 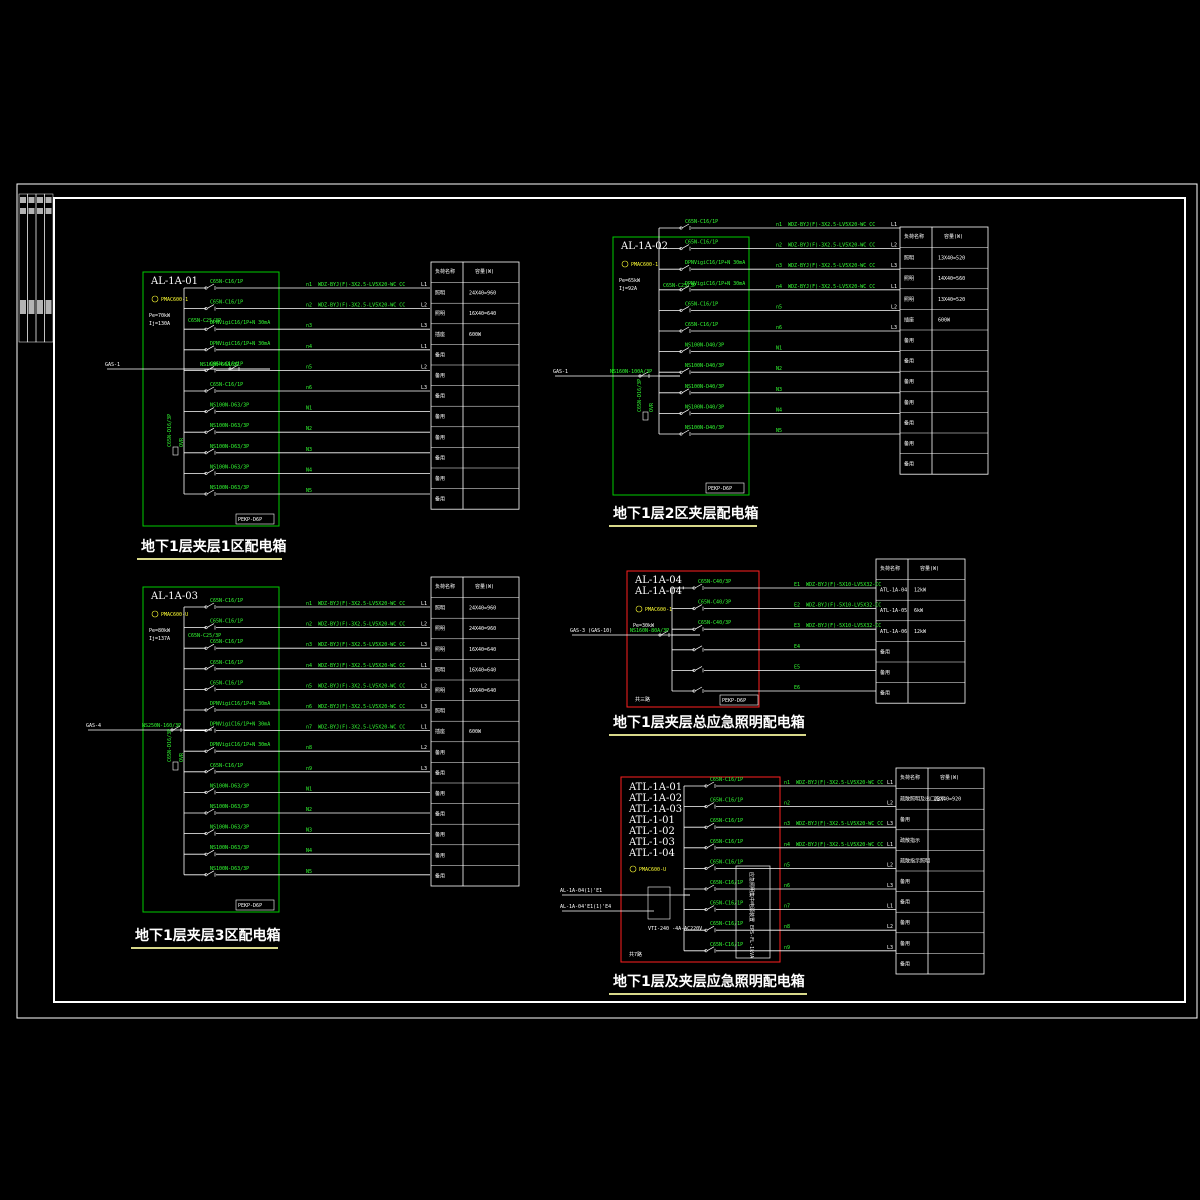 What do you see at coordinates (159, 324) in the screenshot?
I see `panel-param: Ij=130A` at bounding box center [159, 324].